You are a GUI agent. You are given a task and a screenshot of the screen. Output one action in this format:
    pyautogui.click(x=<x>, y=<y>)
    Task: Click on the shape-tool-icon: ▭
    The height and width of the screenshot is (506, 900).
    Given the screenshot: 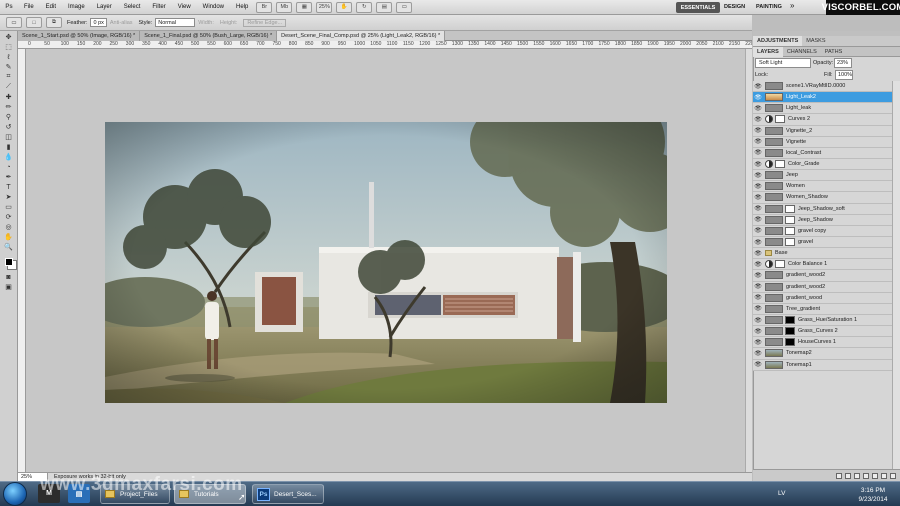 What is the action you would take?
    pyautogui.click(x=8, y=207)
    